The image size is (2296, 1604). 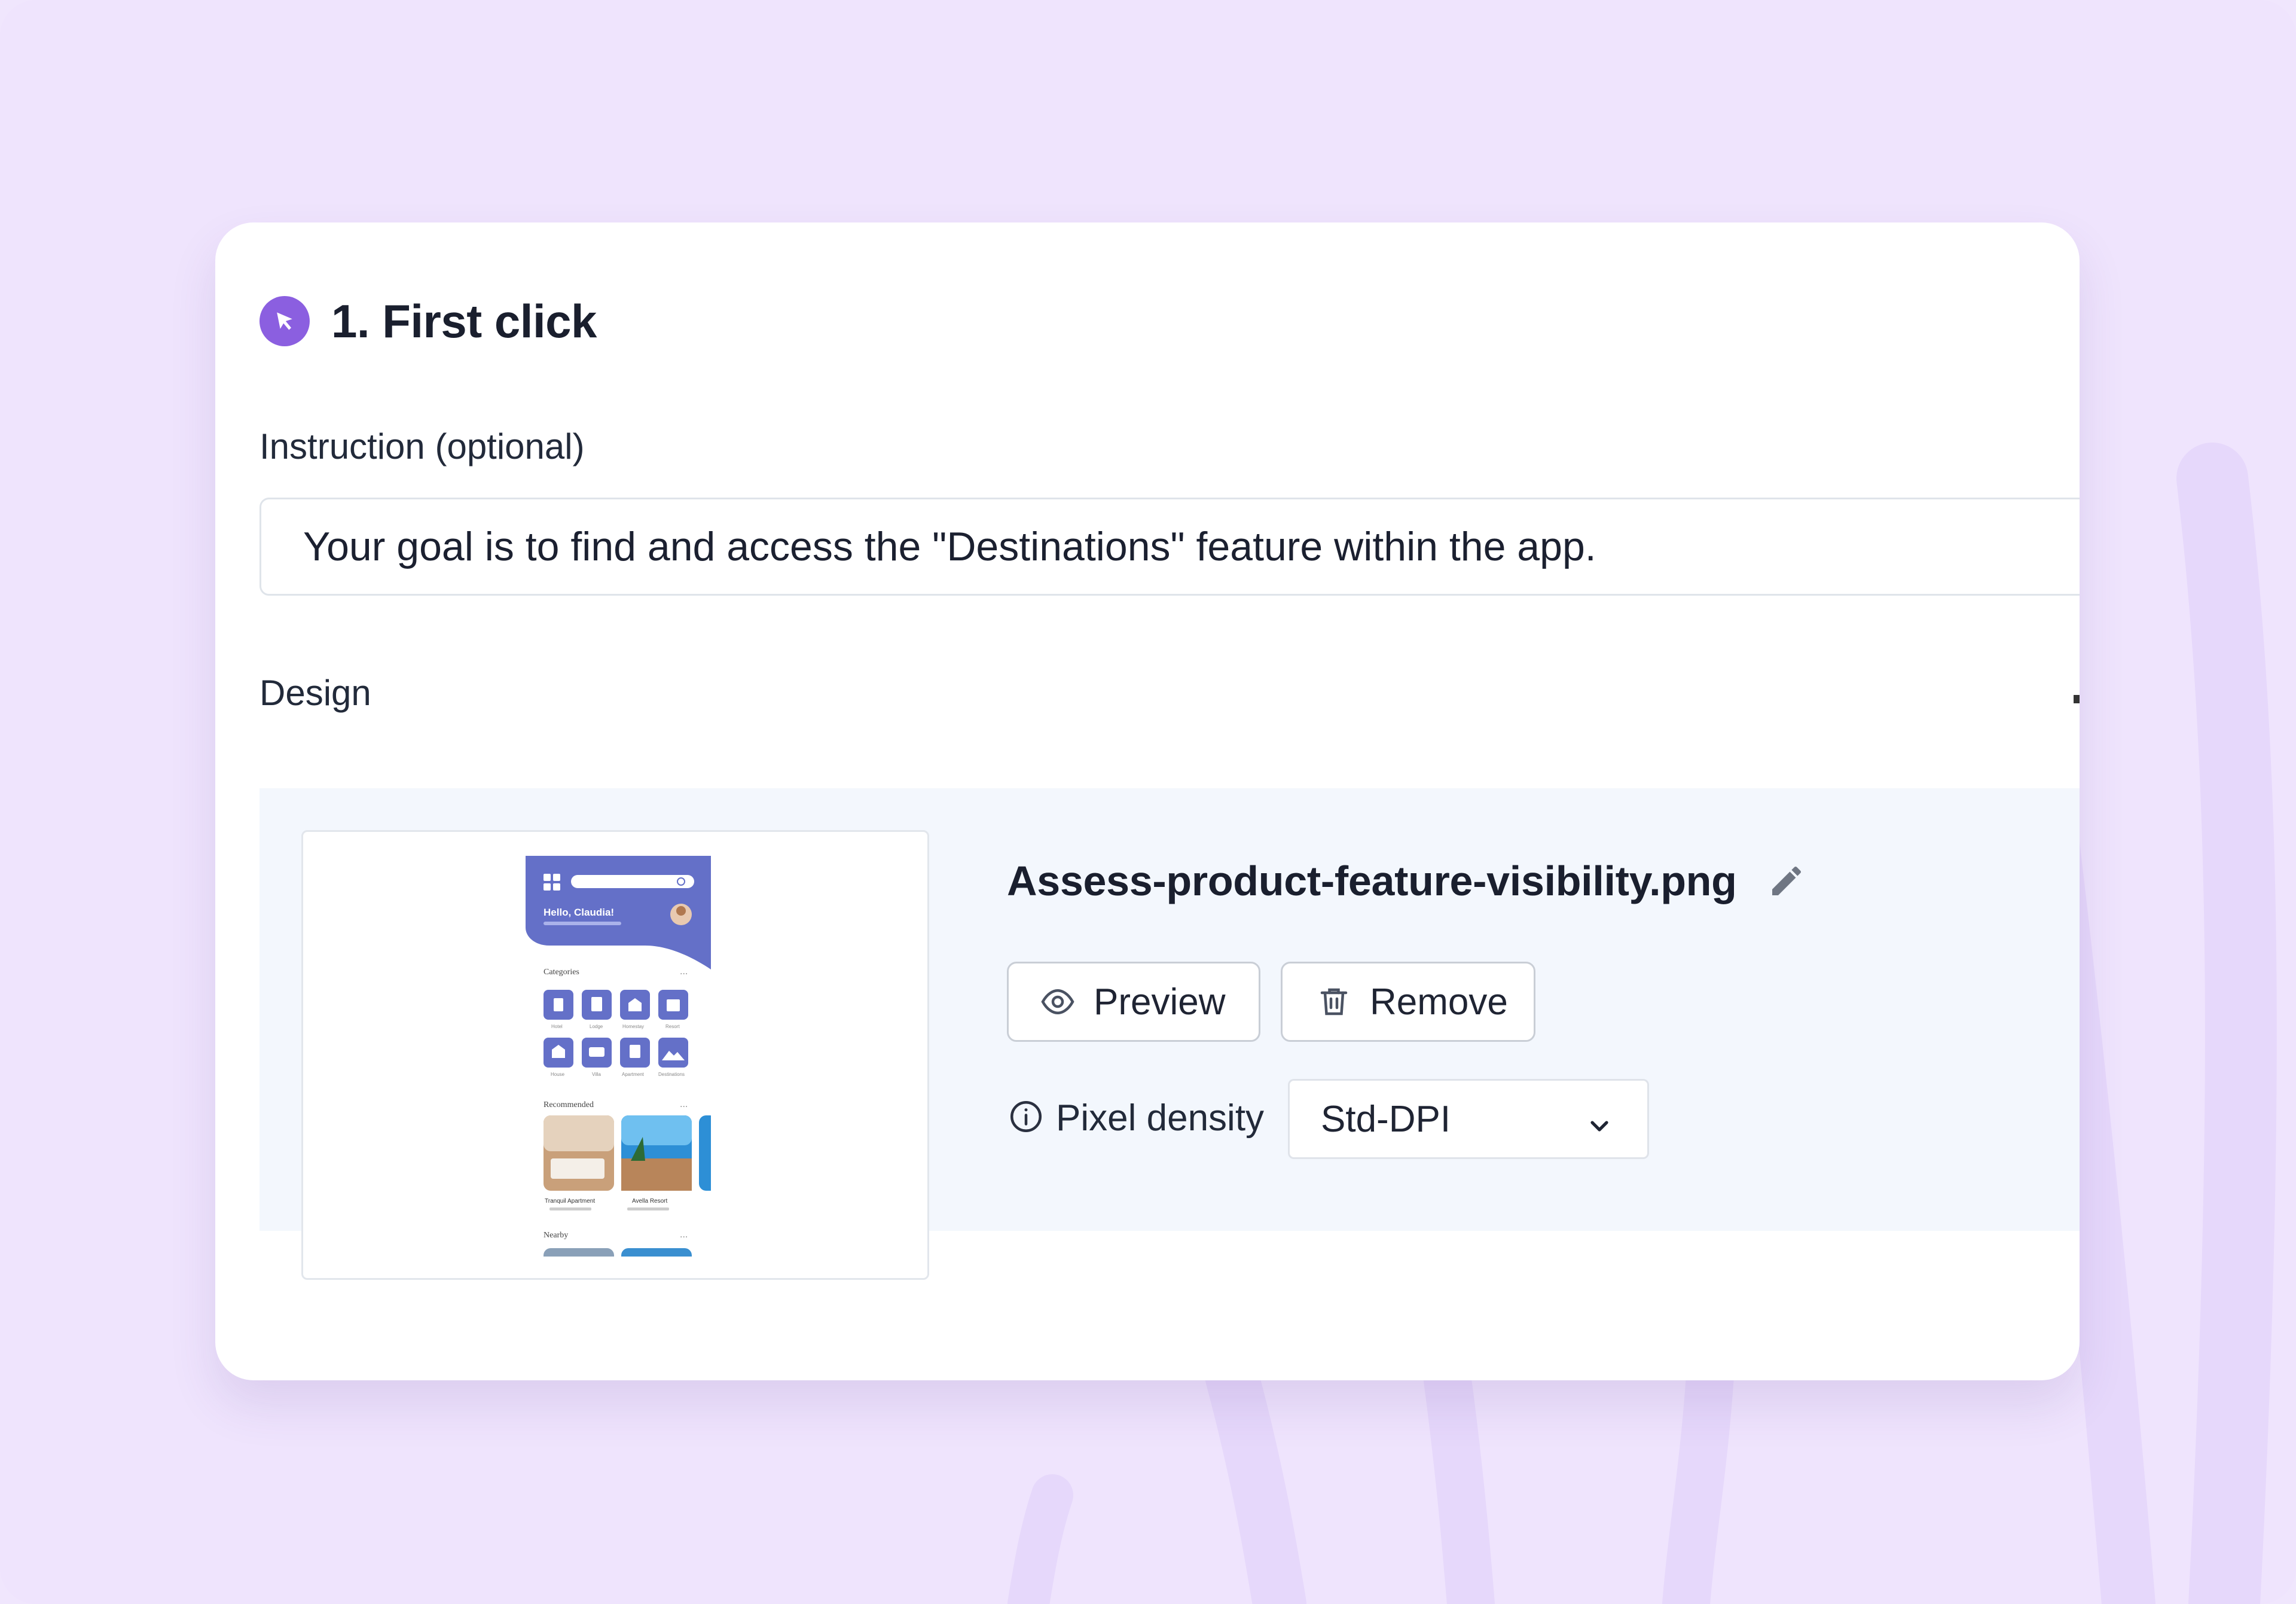 I want to click on instruction-label: Instruction (optional), so click(x=422, y=446).